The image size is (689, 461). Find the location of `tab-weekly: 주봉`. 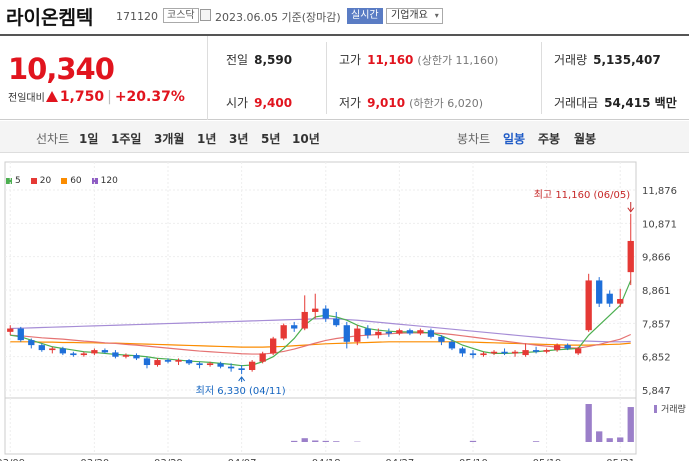

tab-weekly: 주봉 is located at coordinates (549, 138).